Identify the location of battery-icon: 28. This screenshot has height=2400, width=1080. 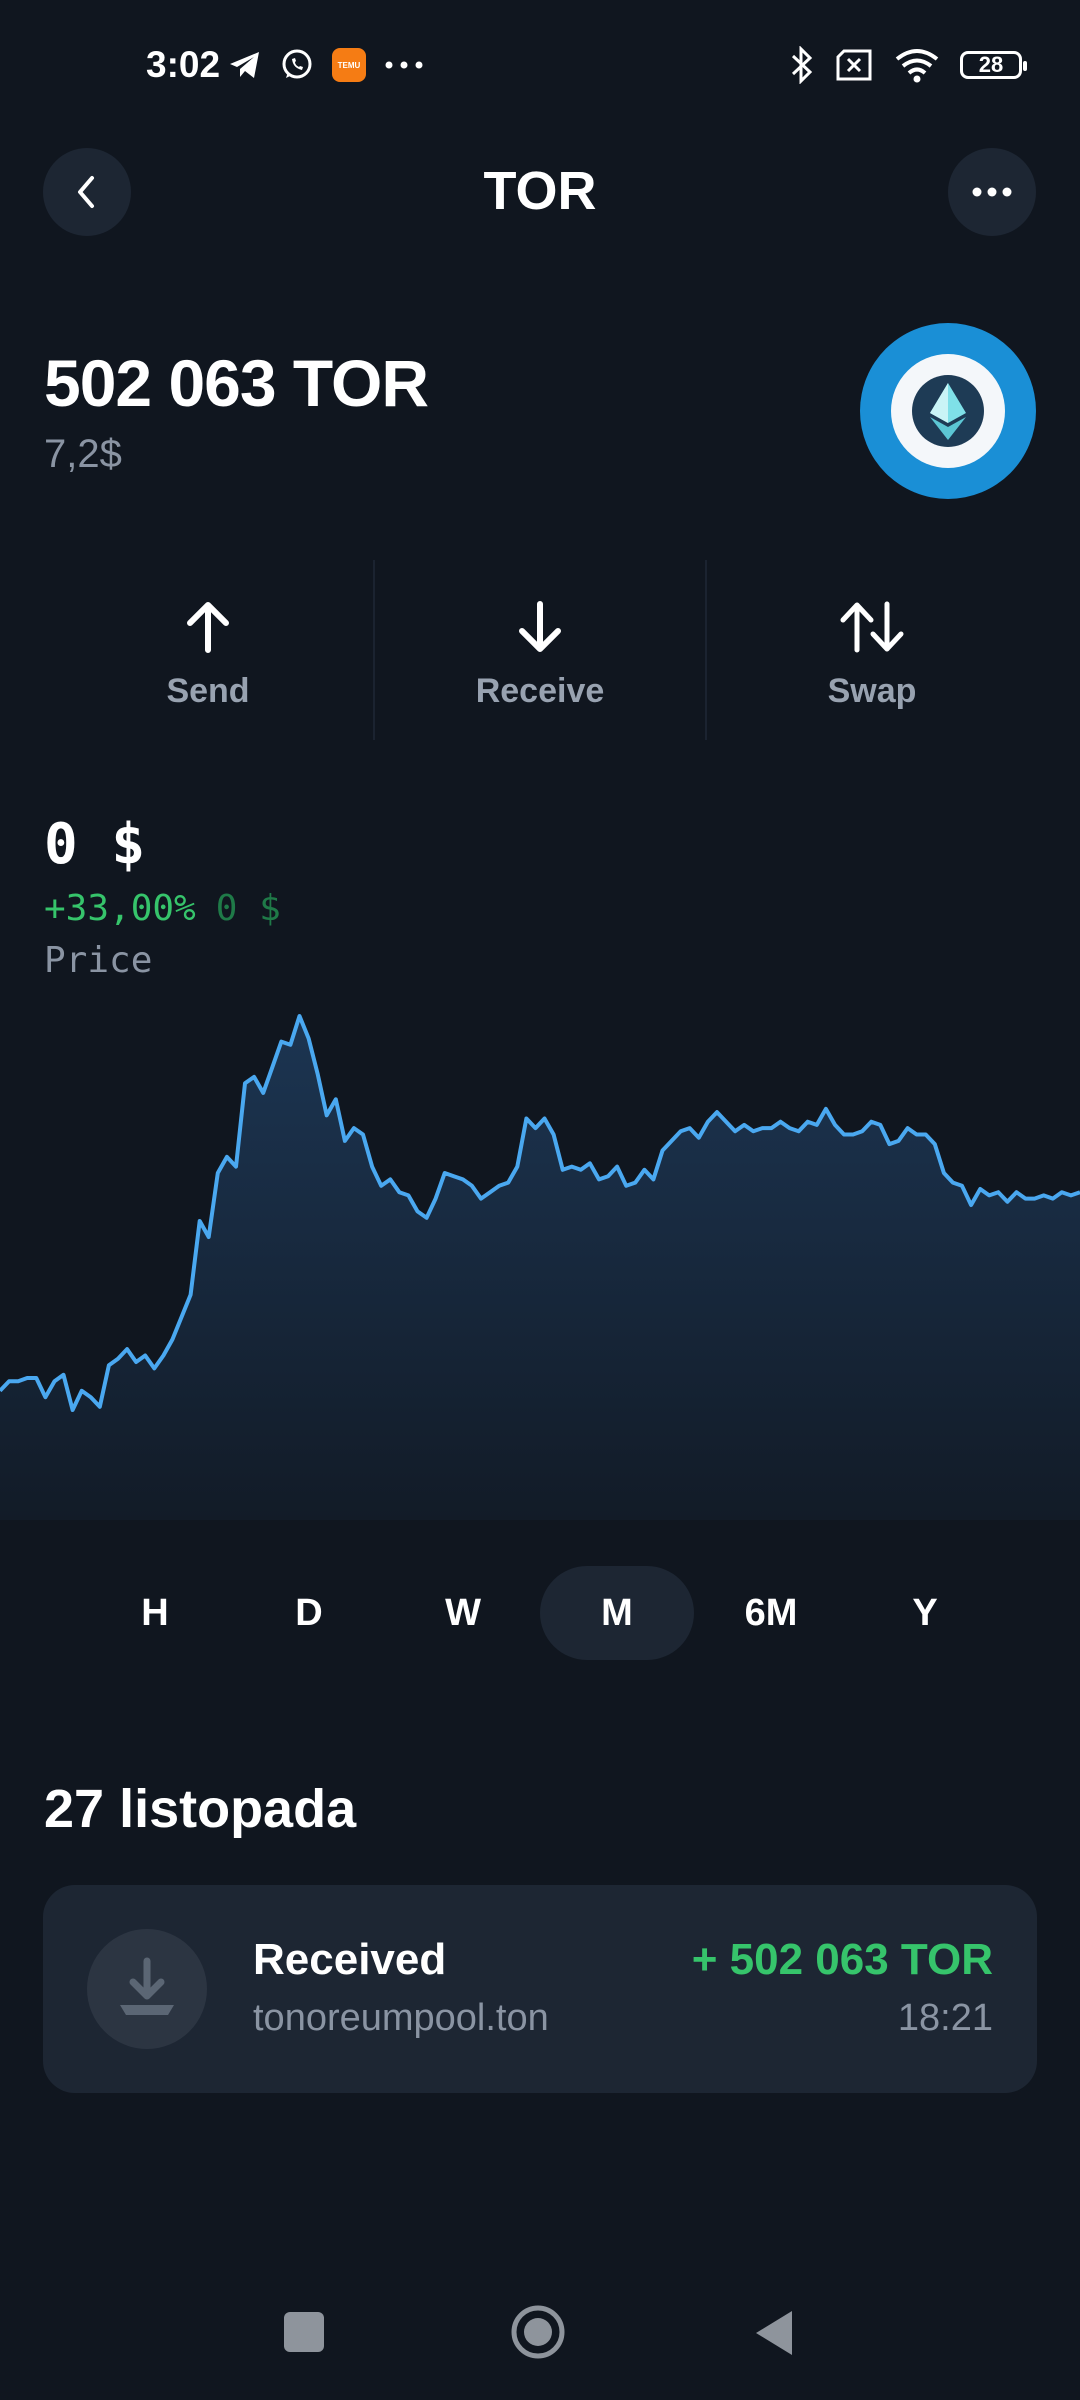
(993, 65).